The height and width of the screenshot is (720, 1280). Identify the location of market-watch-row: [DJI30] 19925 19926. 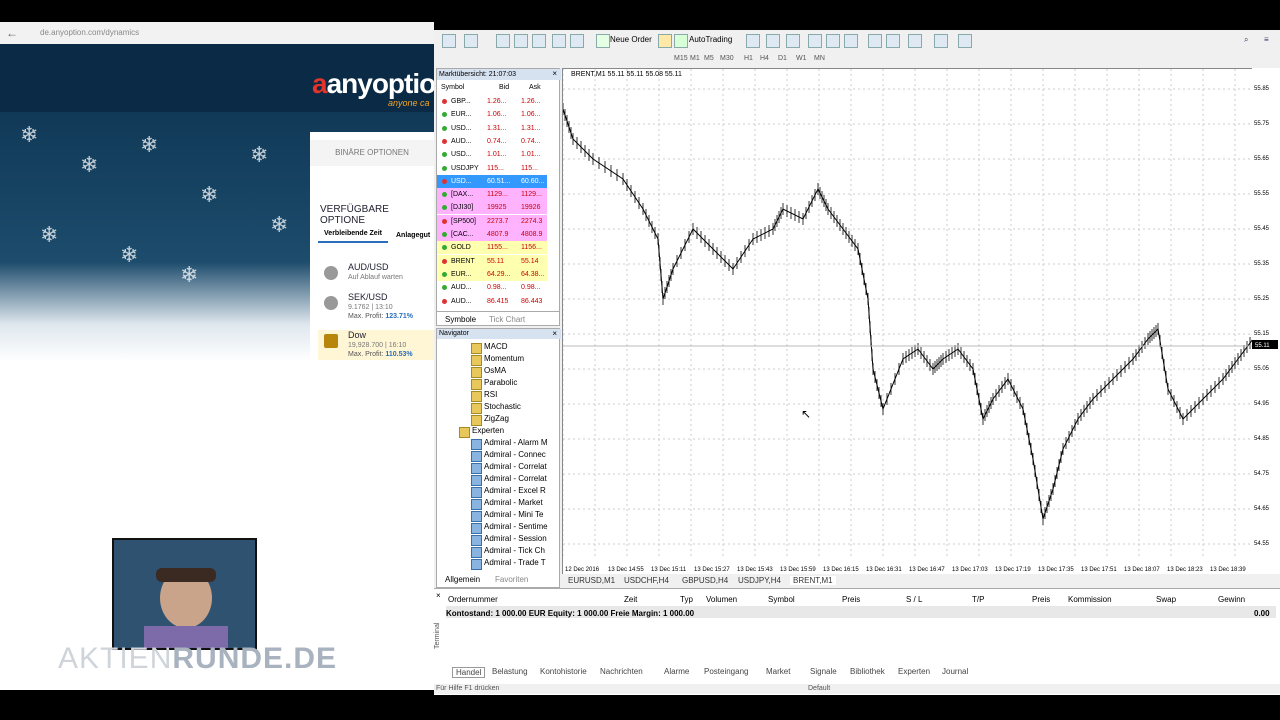
(492, 208).